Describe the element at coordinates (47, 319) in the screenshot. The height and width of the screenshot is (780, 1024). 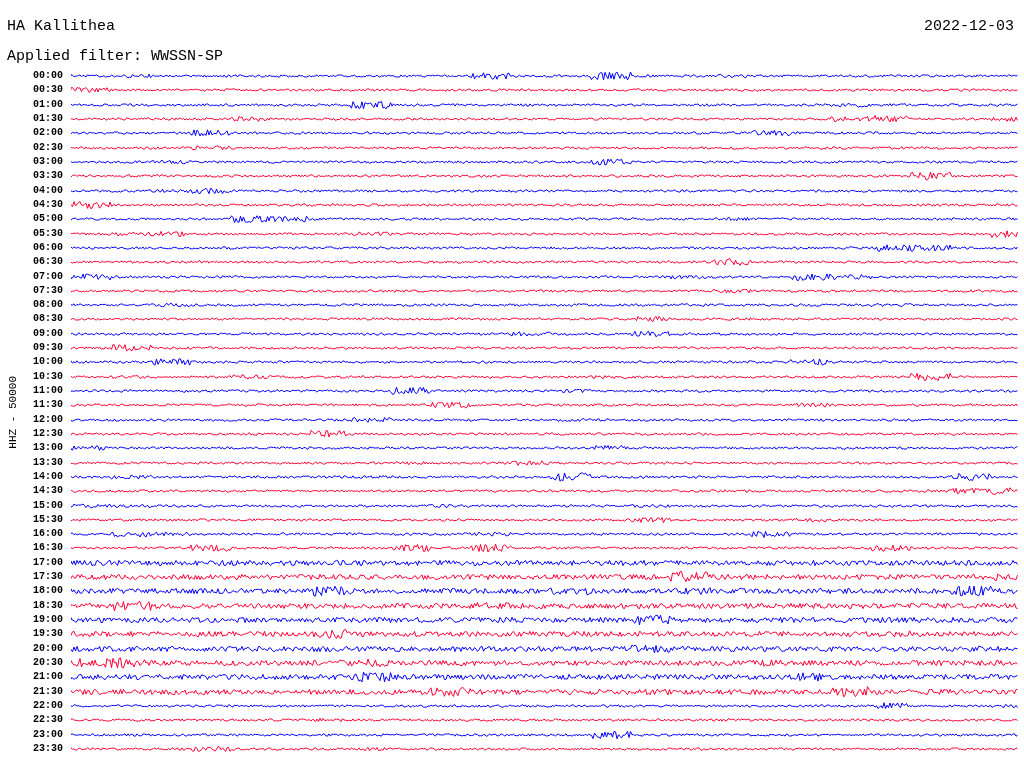
I see `time-label: 08:30` at that location.